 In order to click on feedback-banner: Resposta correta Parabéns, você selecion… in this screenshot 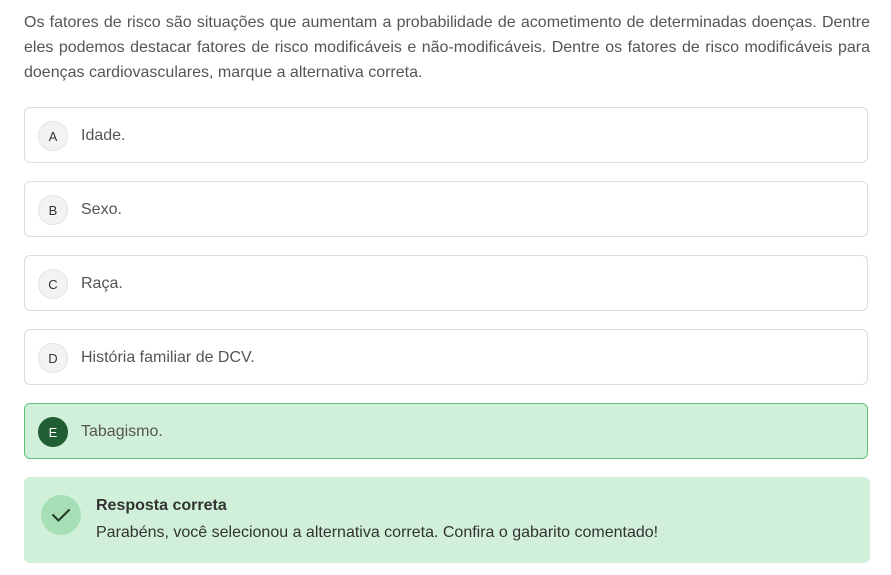, I will do `click(447, 520)`.